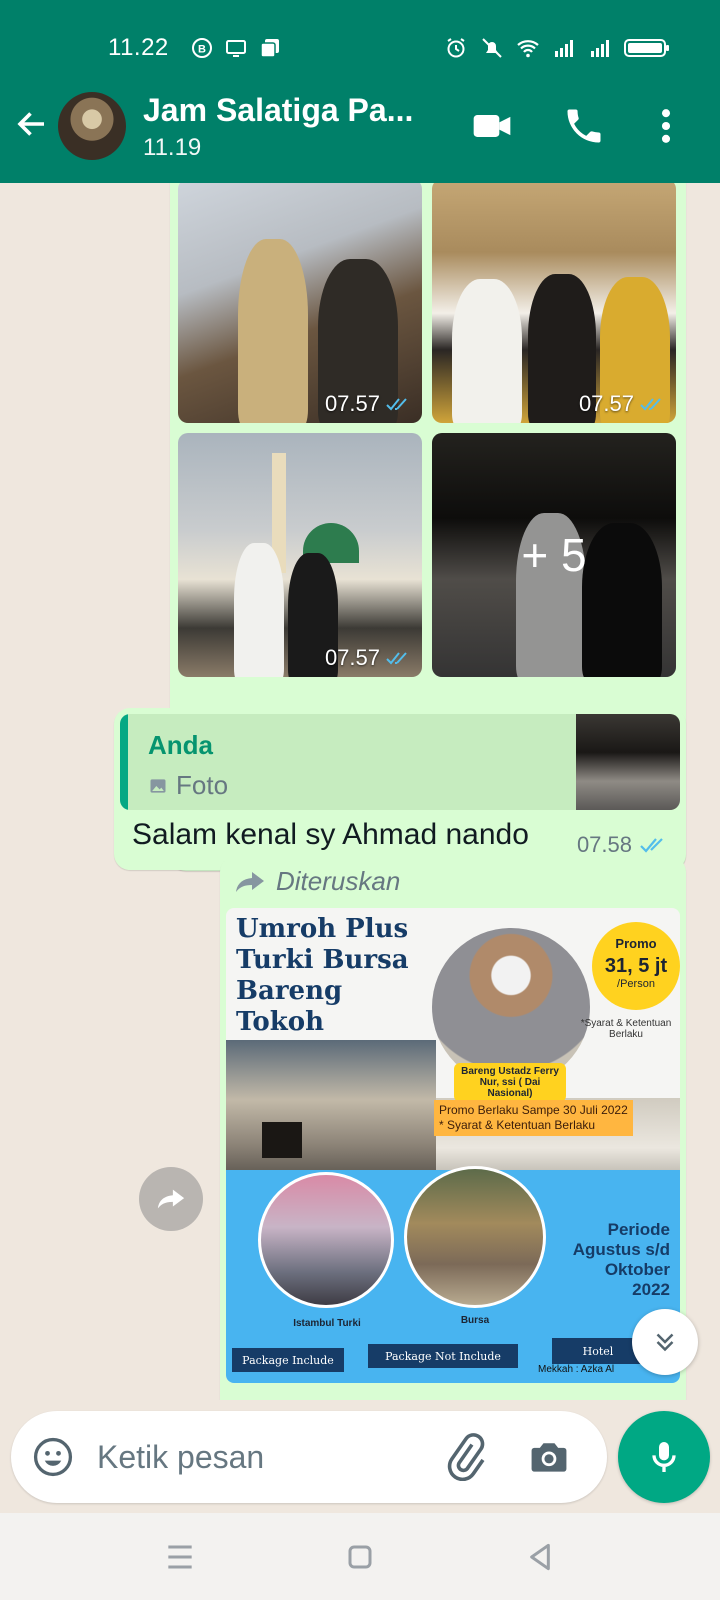 The image size is (720, 1600). What do you see at coordinates (492, 126) in the screenshot?
I see `video-call-icon` at bounding box center [492, 126].